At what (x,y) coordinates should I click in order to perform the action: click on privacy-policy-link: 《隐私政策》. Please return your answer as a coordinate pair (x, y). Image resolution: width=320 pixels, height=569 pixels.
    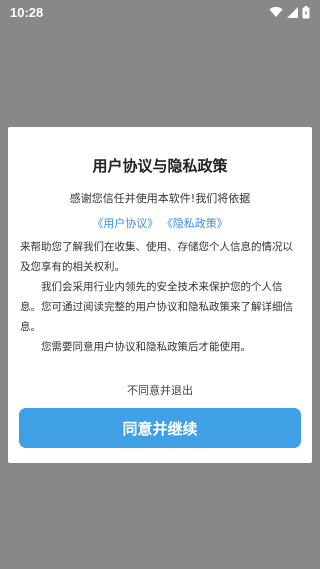
    Looking at the image, I should click on (195, 223).